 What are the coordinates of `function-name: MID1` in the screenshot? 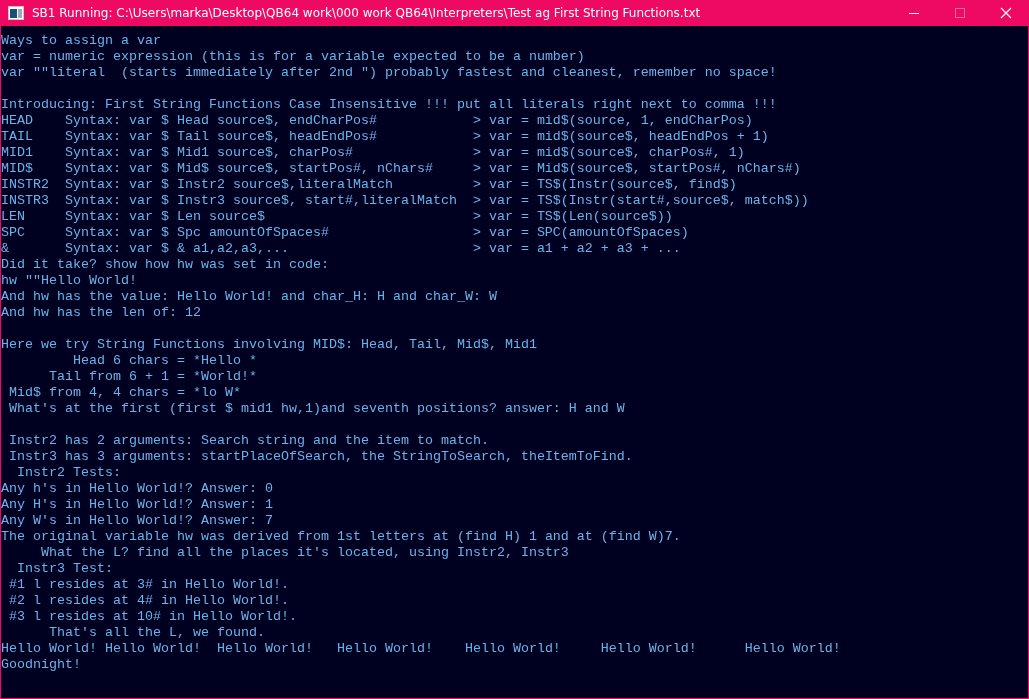 It's located at (17, 153).